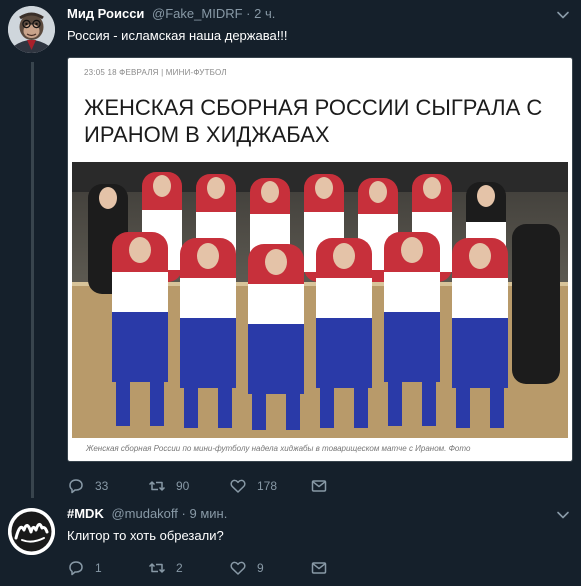 The height and width of the screenshot is (586, 581). Describe the element at coordinates (264, 13) in the screenshot. I see `timestamp: 2 ч.` at that location.